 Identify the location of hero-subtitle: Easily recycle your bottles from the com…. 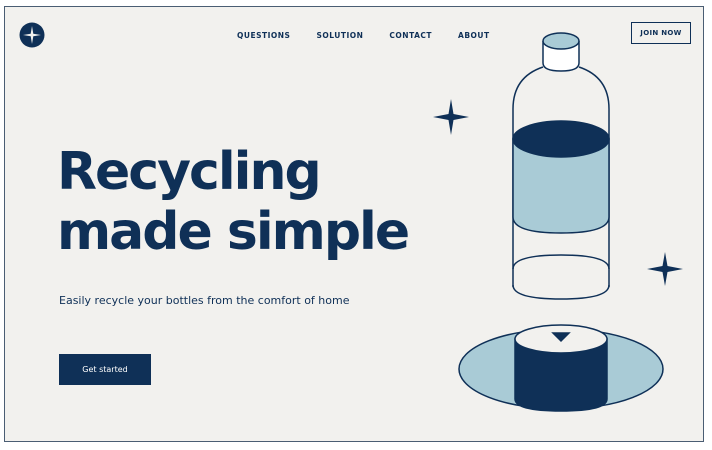
(204, 300).